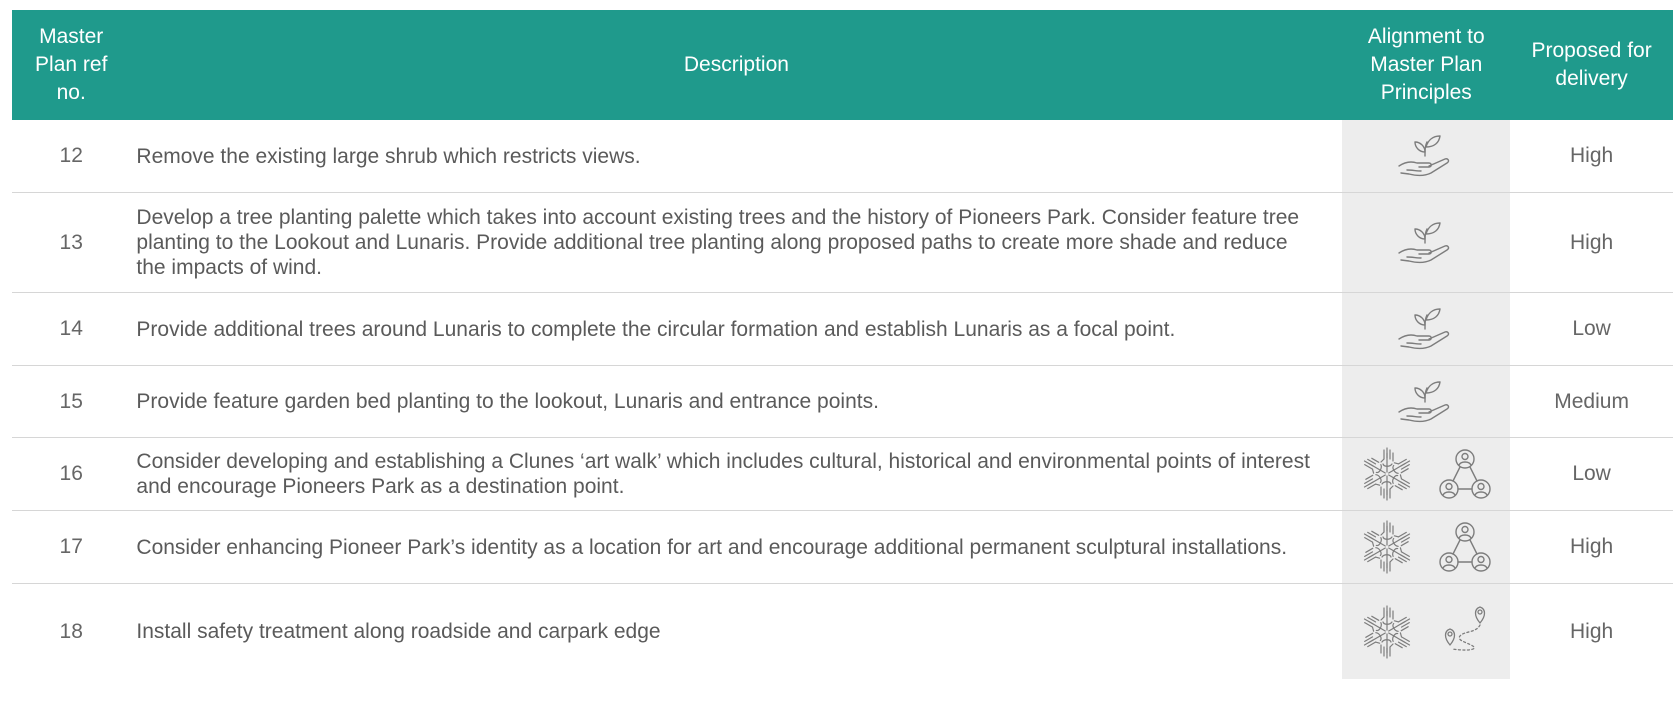  I want to click on header-delivery: Proposed for delivery, so click(1591, 64).